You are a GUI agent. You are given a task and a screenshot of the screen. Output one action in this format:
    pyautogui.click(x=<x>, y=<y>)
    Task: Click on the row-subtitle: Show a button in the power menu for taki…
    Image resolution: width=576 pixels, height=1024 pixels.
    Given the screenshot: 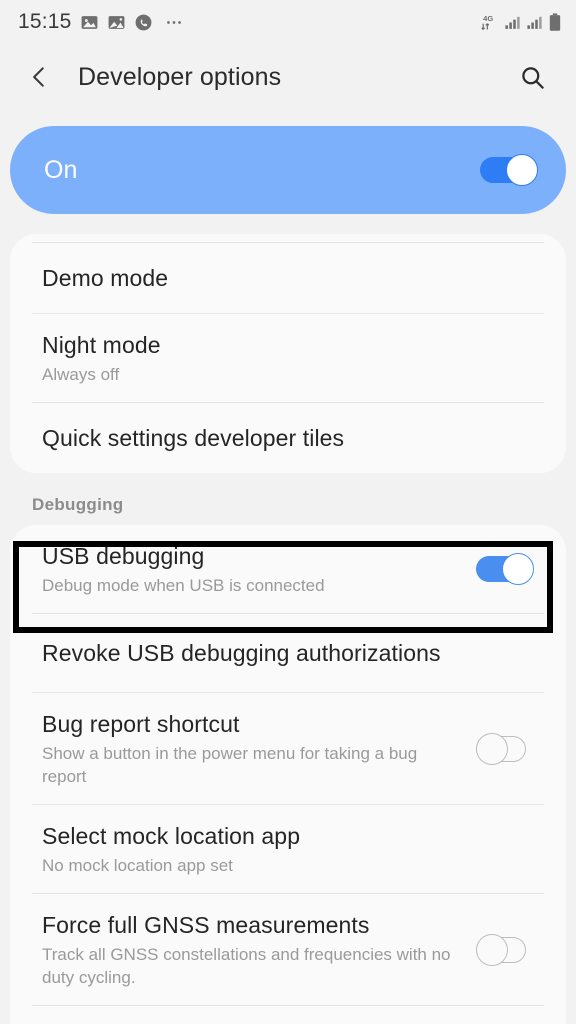 What is the action you would take?
    pyautogui.click(x=230, y=765)
    